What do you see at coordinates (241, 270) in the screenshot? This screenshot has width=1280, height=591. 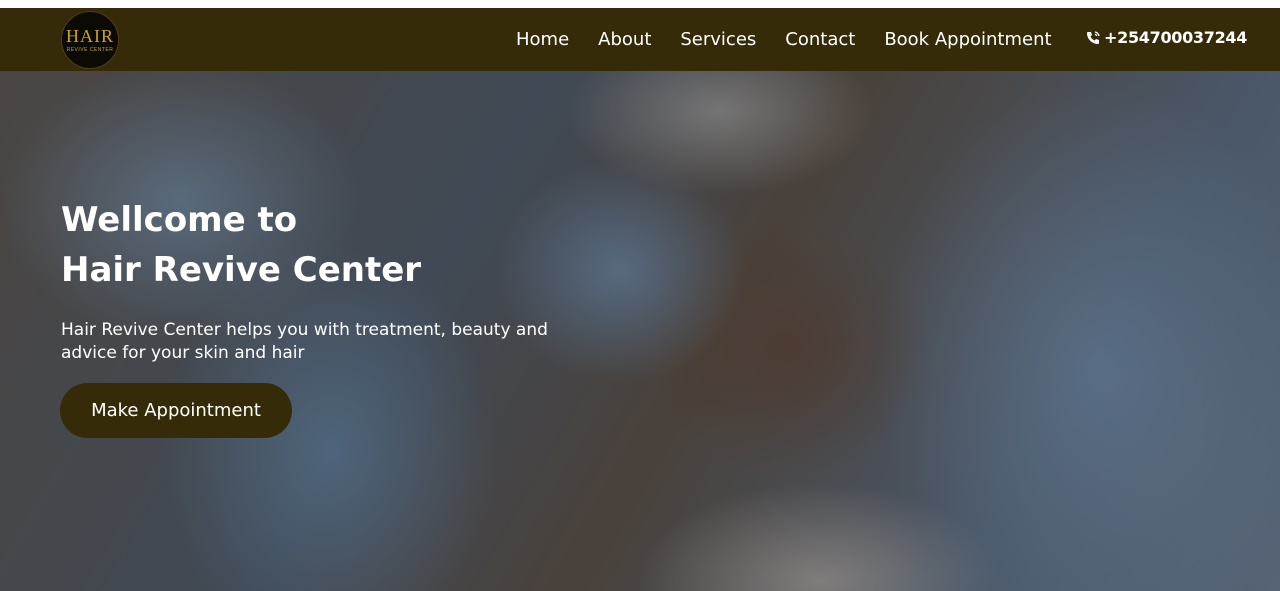 I see `hero-title-line2: Hair Revive Center` at bounding box center [241, 270].